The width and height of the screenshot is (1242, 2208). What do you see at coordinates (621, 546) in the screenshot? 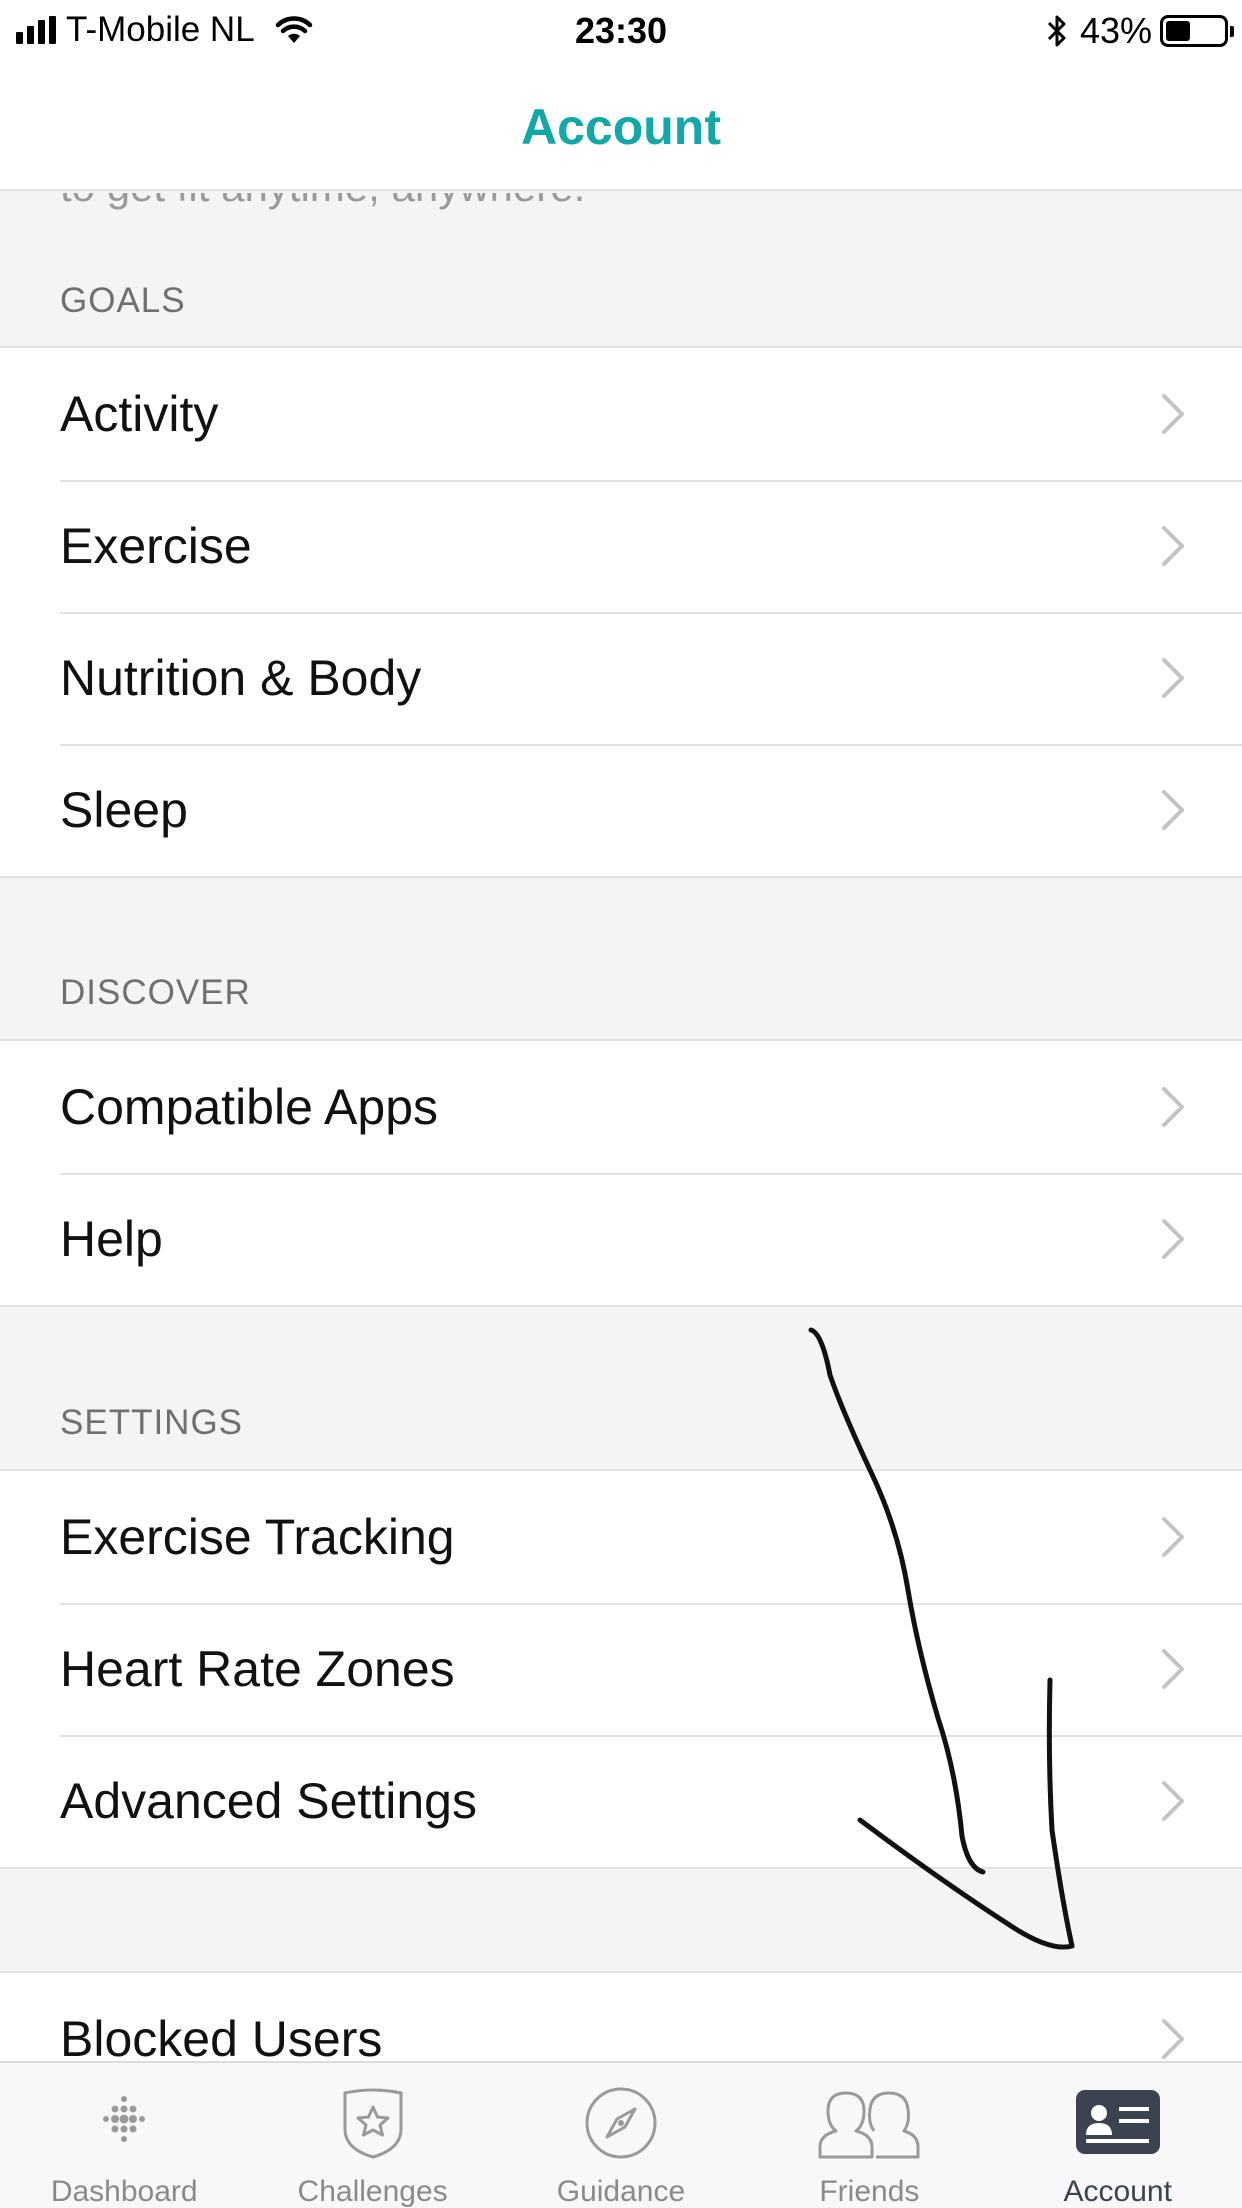
I see `list-item-exercise: Exercise` at bounding box center [621, 546].